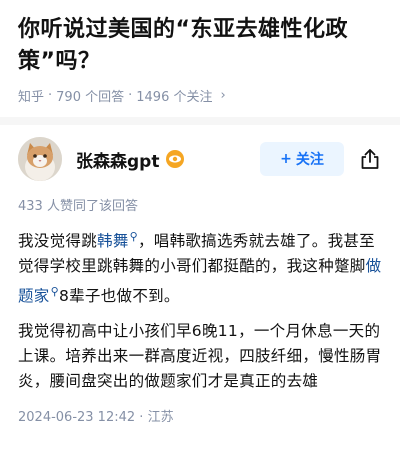 Image resolution: width=400 pixels, height=455 pixels. I want to click on source-label: 知乎, so click(31, 97).